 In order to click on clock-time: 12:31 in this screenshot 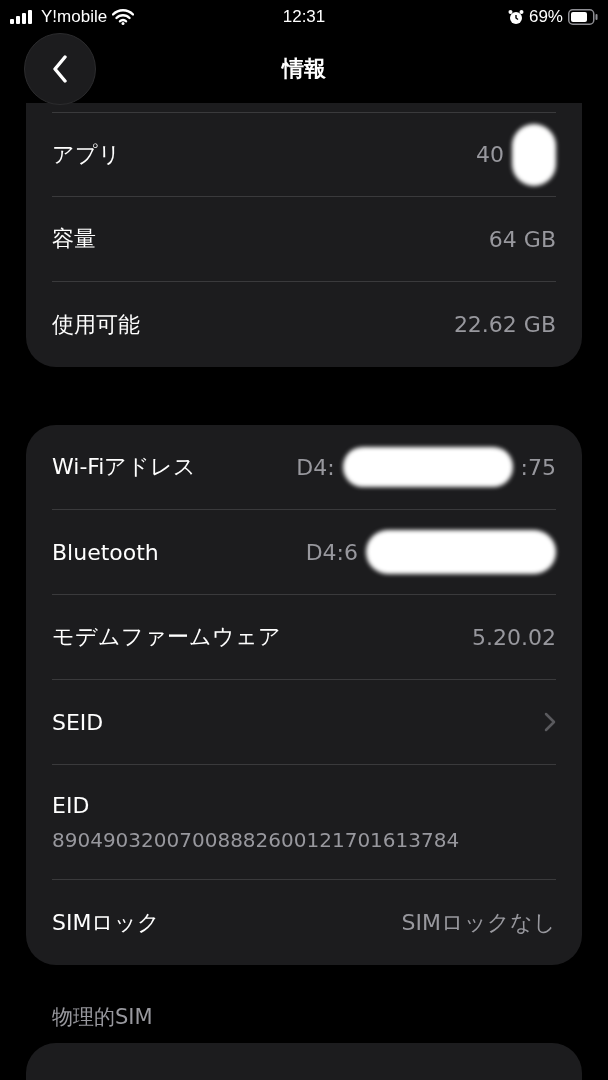, I will do `click(304, 17)`.